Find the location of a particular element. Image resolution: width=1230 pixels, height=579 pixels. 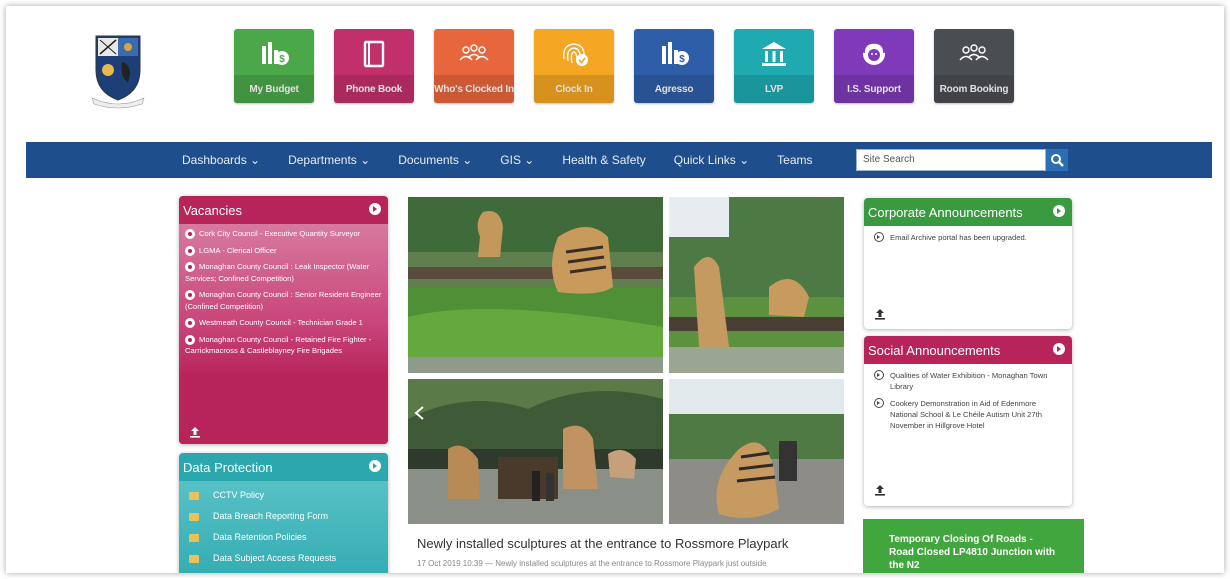

tile-label: I.S. Support is located at coordinates (874, 89).